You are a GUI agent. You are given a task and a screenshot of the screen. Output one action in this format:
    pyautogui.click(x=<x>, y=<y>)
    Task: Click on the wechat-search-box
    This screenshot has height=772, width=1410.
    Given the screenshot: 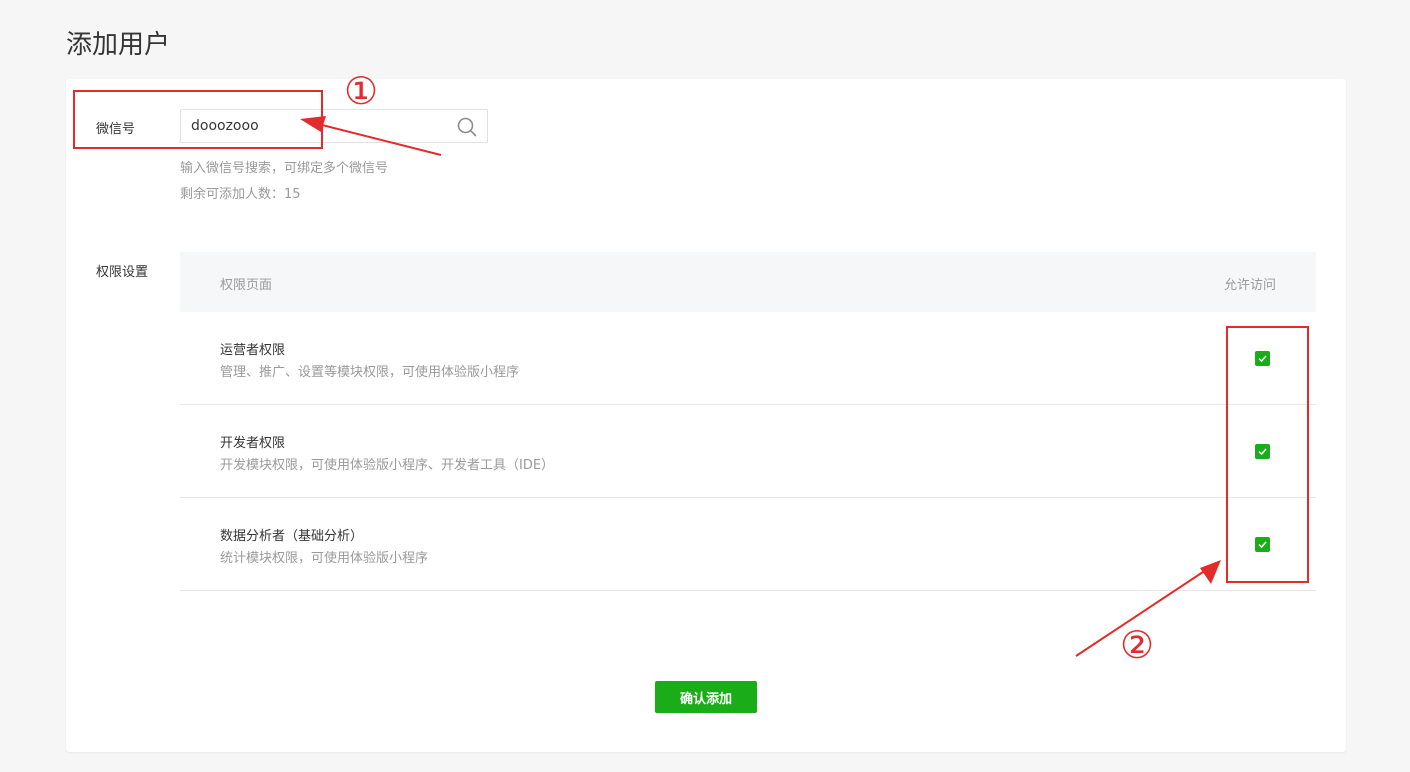 What is the action you would take?
    pyautogui.click(x=334, y=126)
    